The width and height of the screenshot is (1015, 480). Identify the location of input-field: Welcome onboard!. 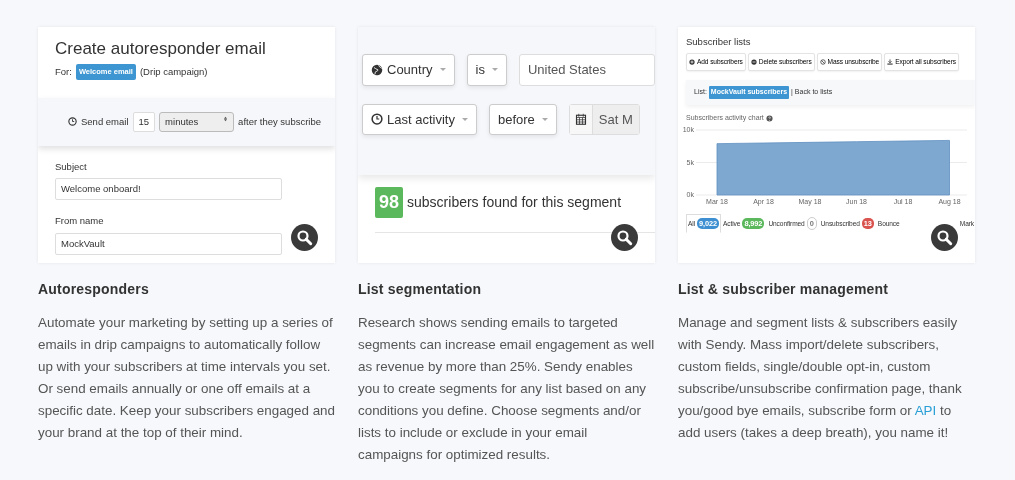
(168, 189).